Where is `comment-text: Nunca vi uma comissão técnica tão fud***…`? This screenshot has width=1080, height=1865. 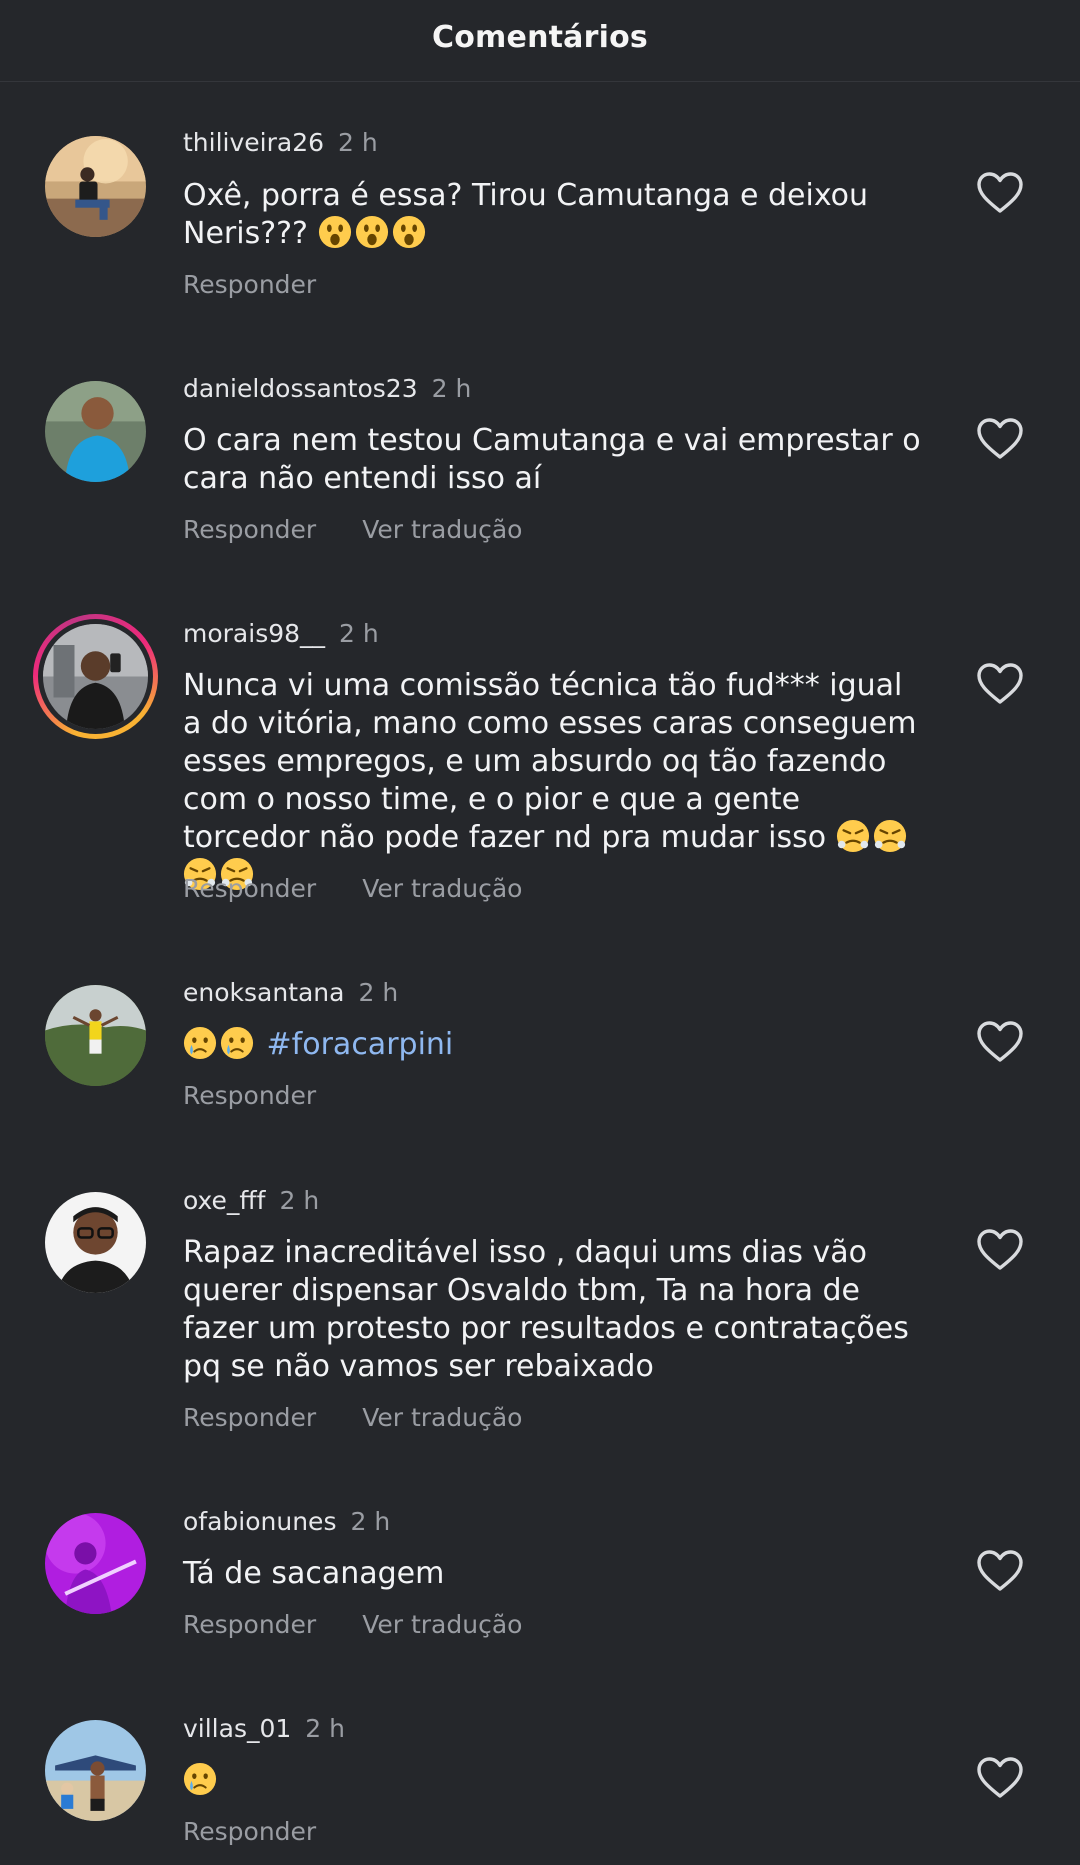 comment-text: Nunca vi uma comissão técnica tão fud***… is located at coordinates (555, 781).